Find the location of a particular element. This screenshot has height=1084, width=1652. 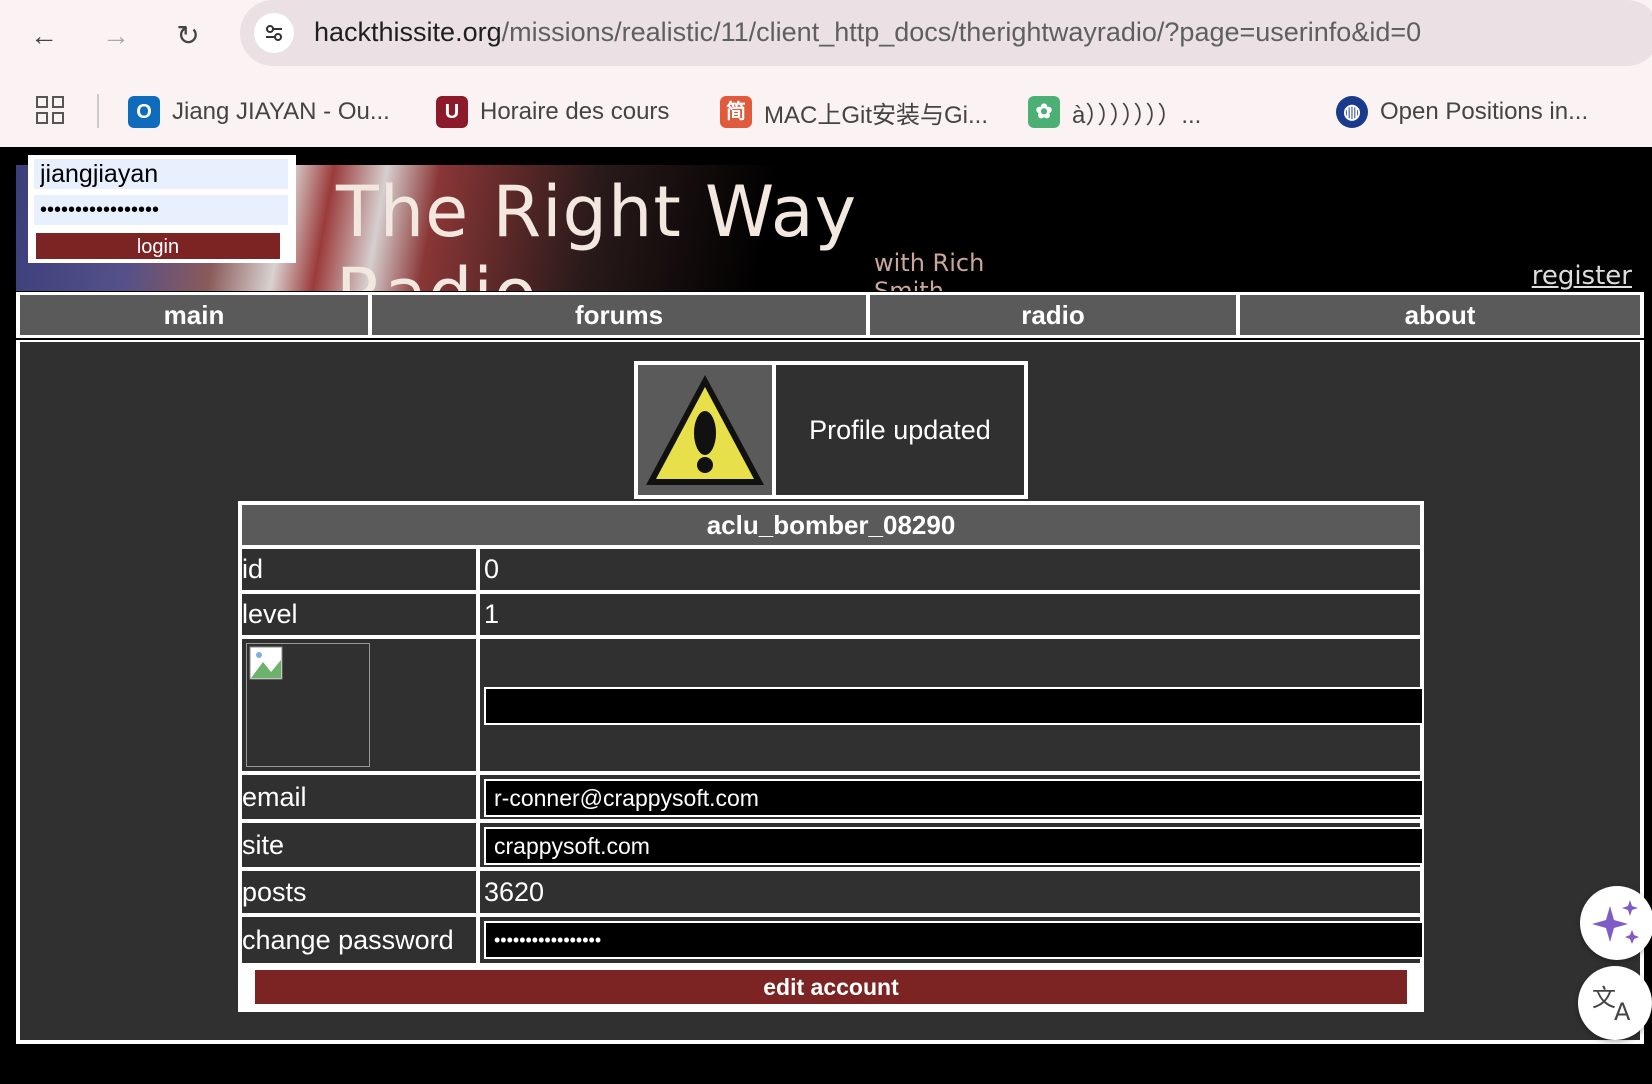

main-nav: main forums radio about is located at coordinates (830, 315).